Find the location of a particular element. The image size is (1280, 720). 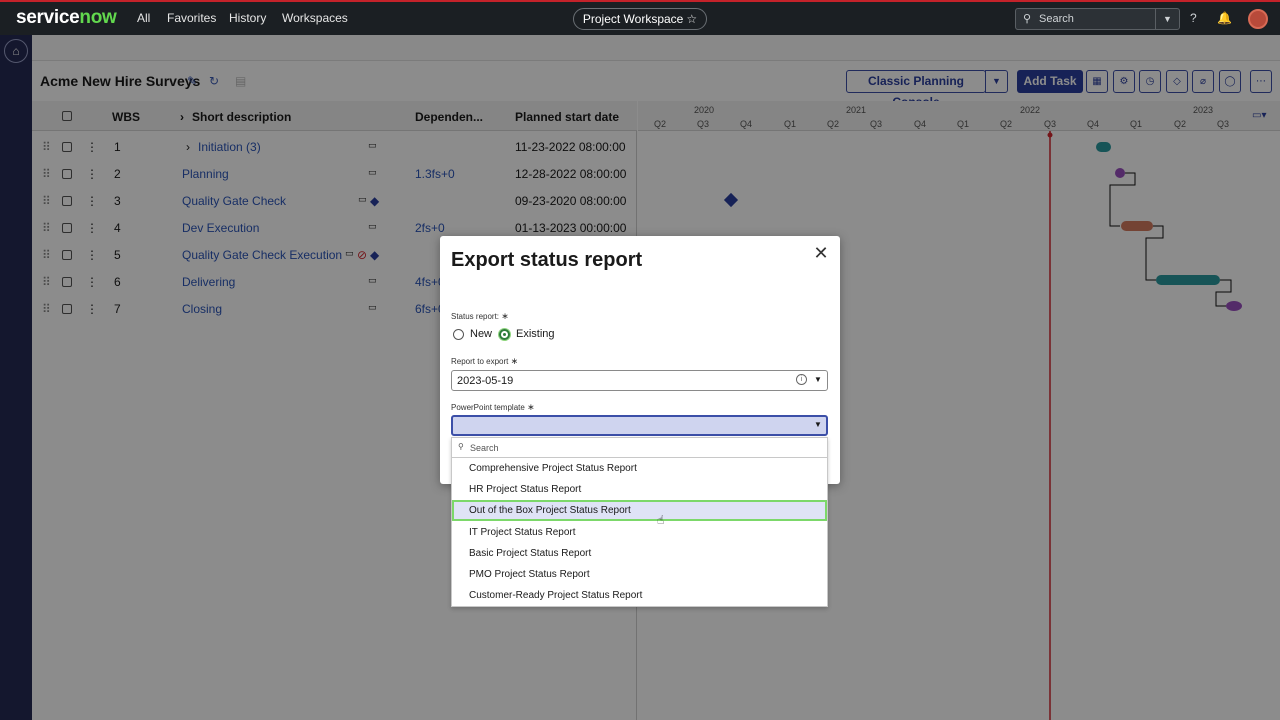

dialog-title: Export status report is located at coordinates (547, 260).